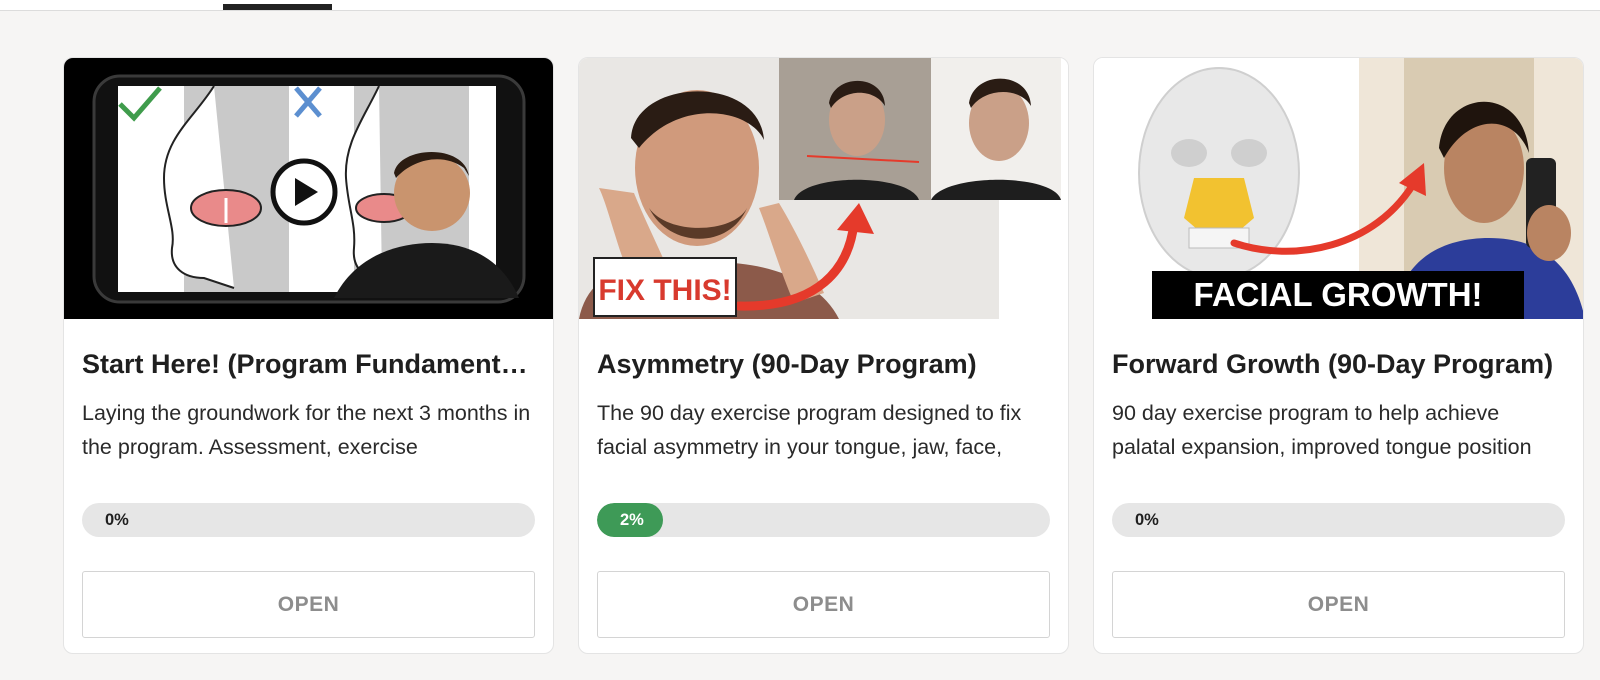 This screenshot has width=1600, height=680. I want to click on progress-label: 2%, so click(632, 520).